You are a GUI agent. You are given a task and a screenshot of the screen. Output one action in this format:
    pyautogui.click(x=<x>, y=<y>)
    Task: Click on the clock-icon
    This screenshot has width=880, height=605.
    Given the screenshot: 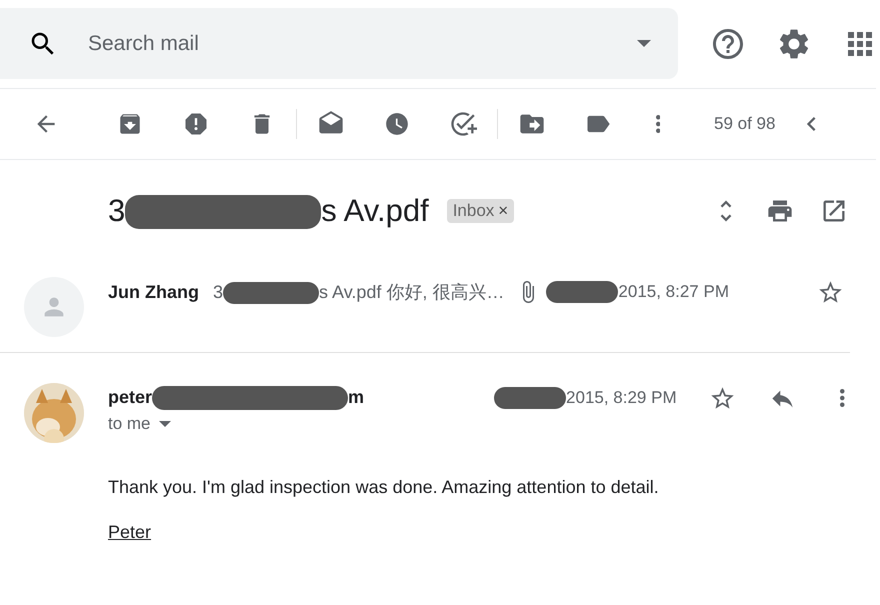 What is the action you would take?
    pyautogui.click(x=397, y=124)
    